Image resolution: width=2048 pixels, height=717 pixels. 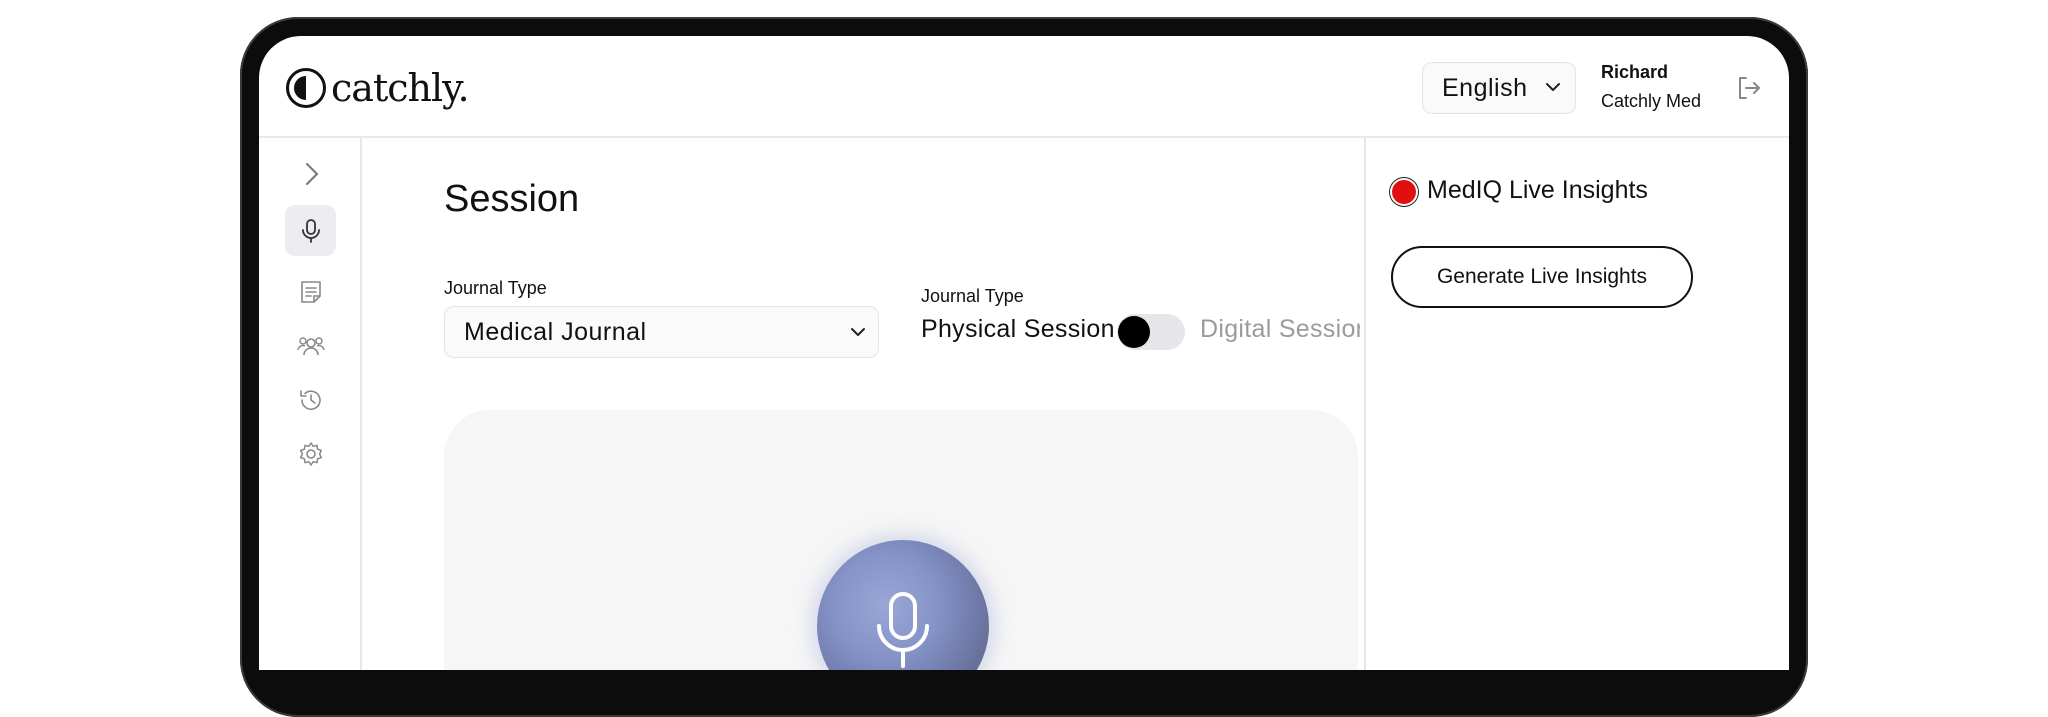 What do you see at coordinates (1151, 332) in the screenshot?
I see `session-type-toggle` at bounding box center [1151, 332].